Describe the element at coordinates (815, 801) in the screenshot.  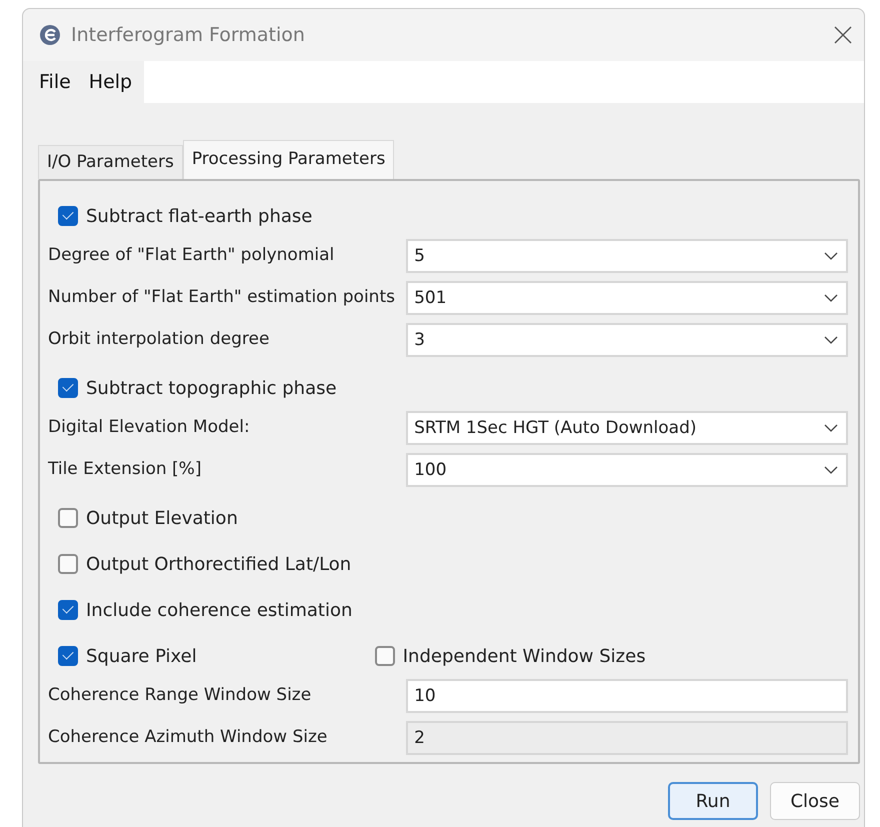
I see `dialog-button: Close` at that location.